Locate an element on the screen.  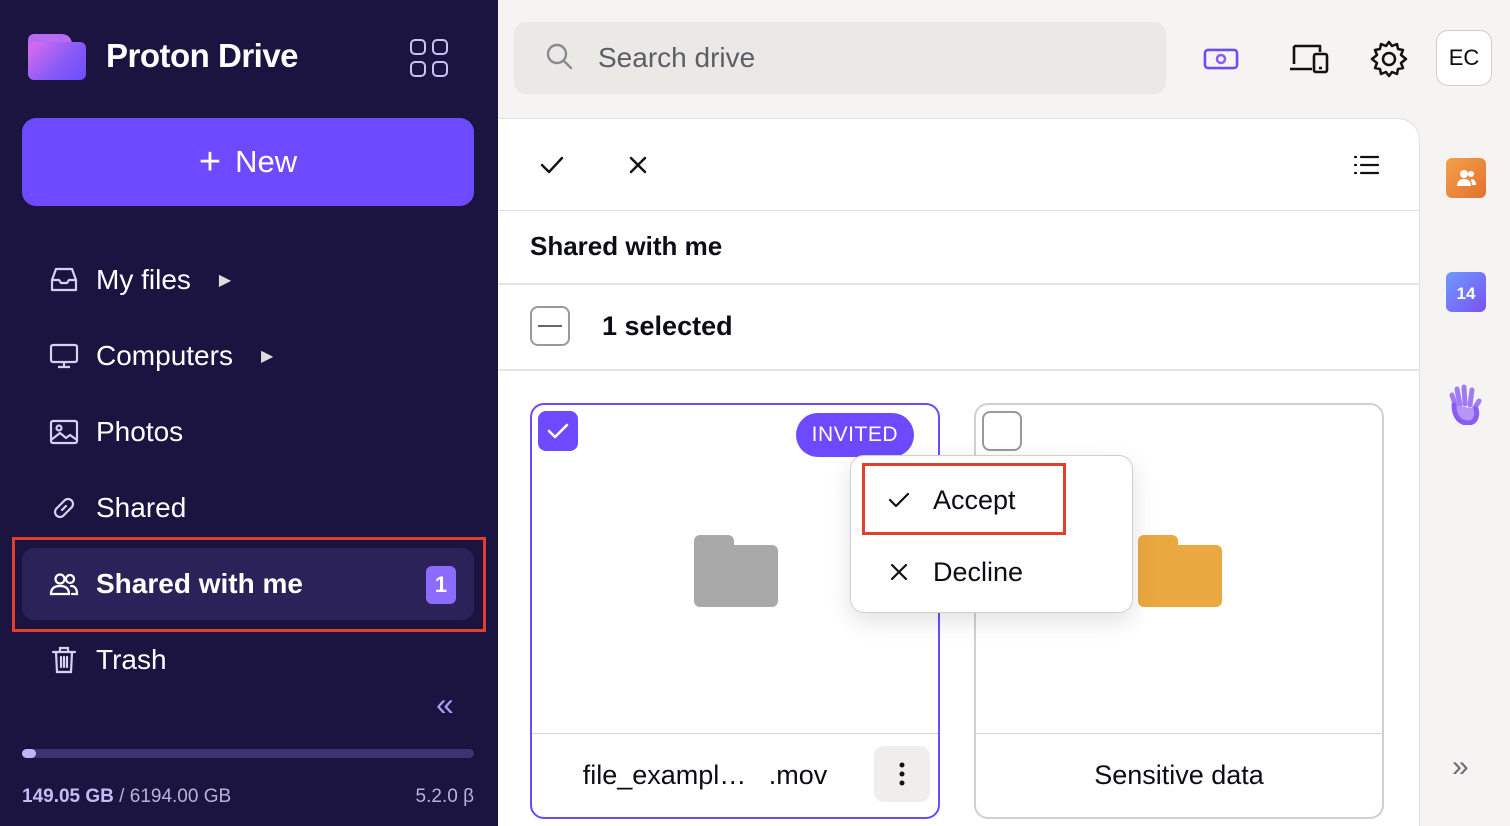
plus-icon: + is located at coordinates (210, 162).